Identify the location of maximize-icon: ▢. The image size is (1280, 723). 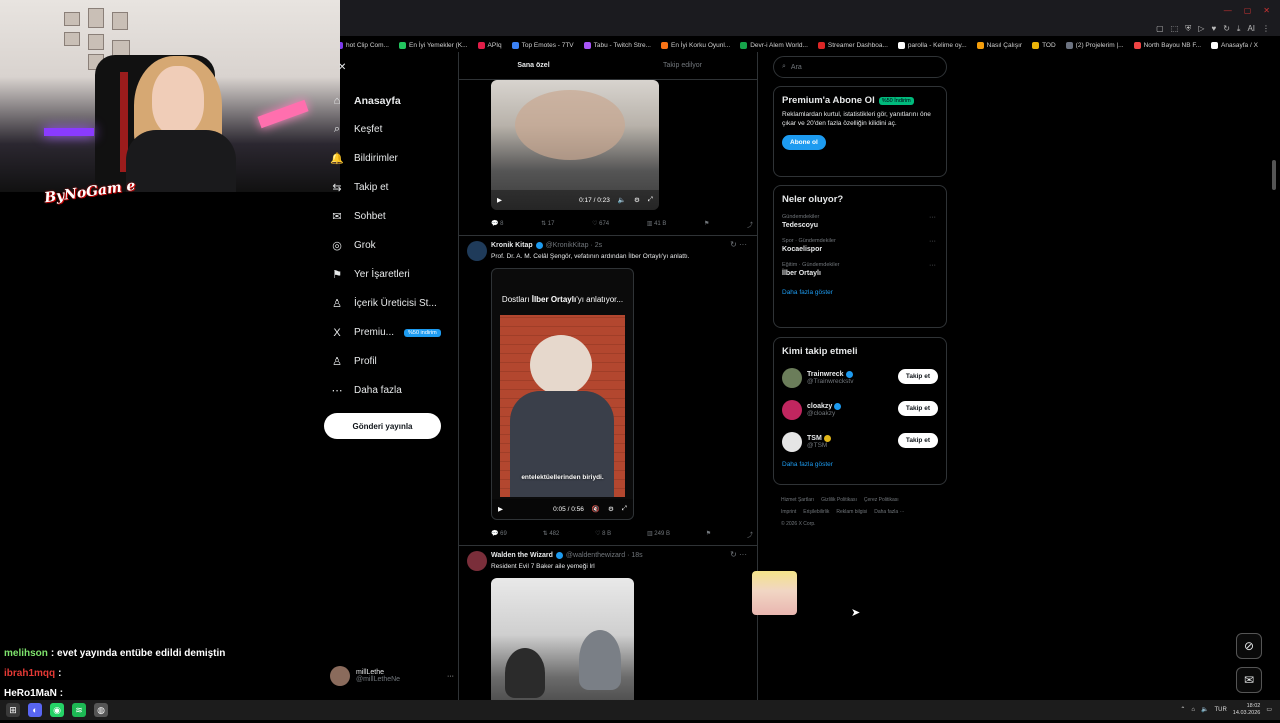
(1248, 10).